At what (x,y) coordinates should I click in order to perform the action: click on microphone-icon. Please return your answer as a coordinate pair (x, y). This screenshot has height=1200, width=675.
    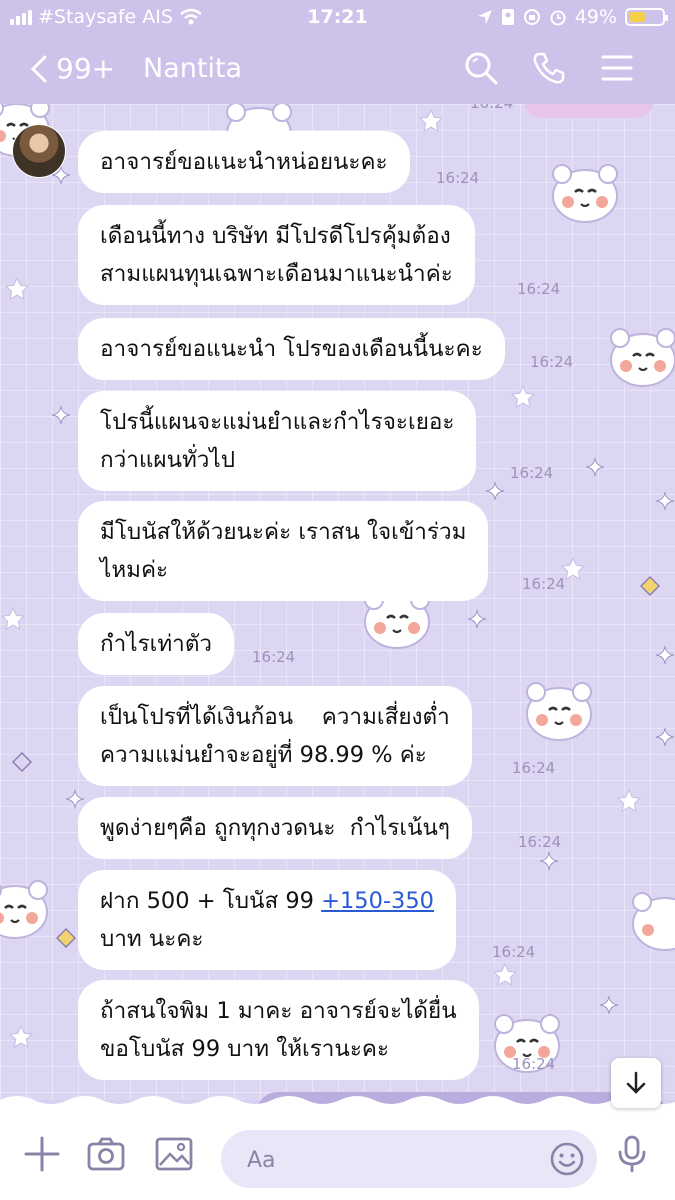
    Looking at the image, I should click on (632, 1154).